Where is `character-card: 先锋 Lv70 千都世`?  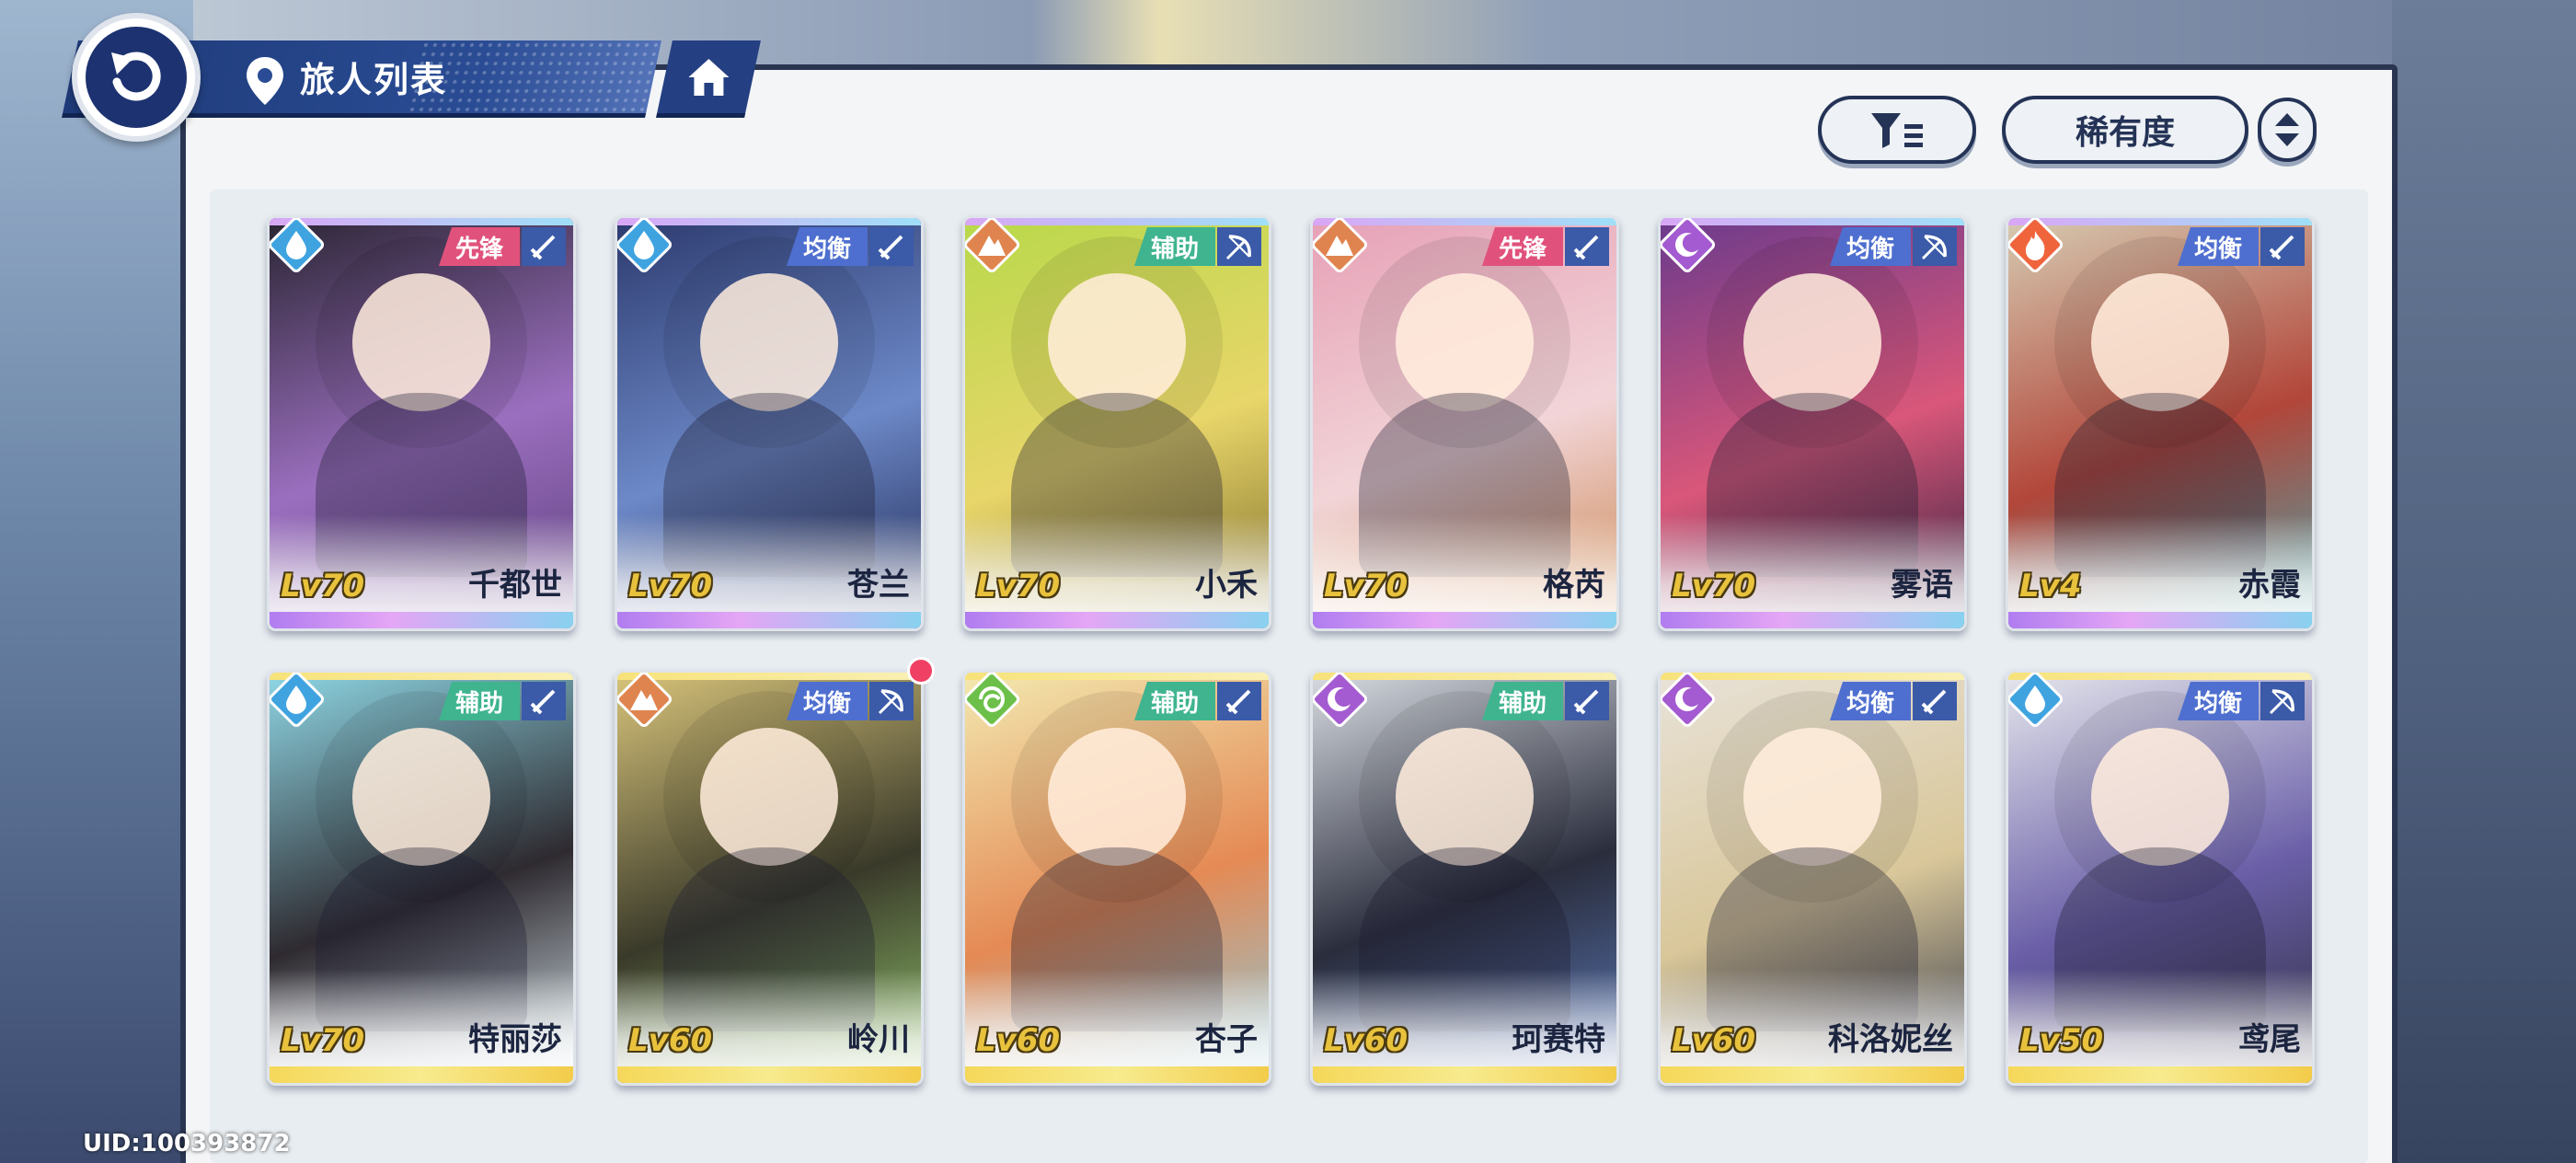
character-card: 先锋 Lv70 千都世 is located at coordinates (421, 423).